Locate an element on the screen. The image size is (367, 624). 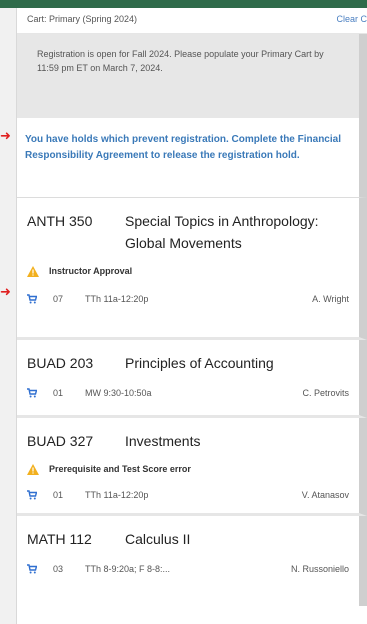
section-time: MW 9:30-10:50a is located at coordinates (118, 393).